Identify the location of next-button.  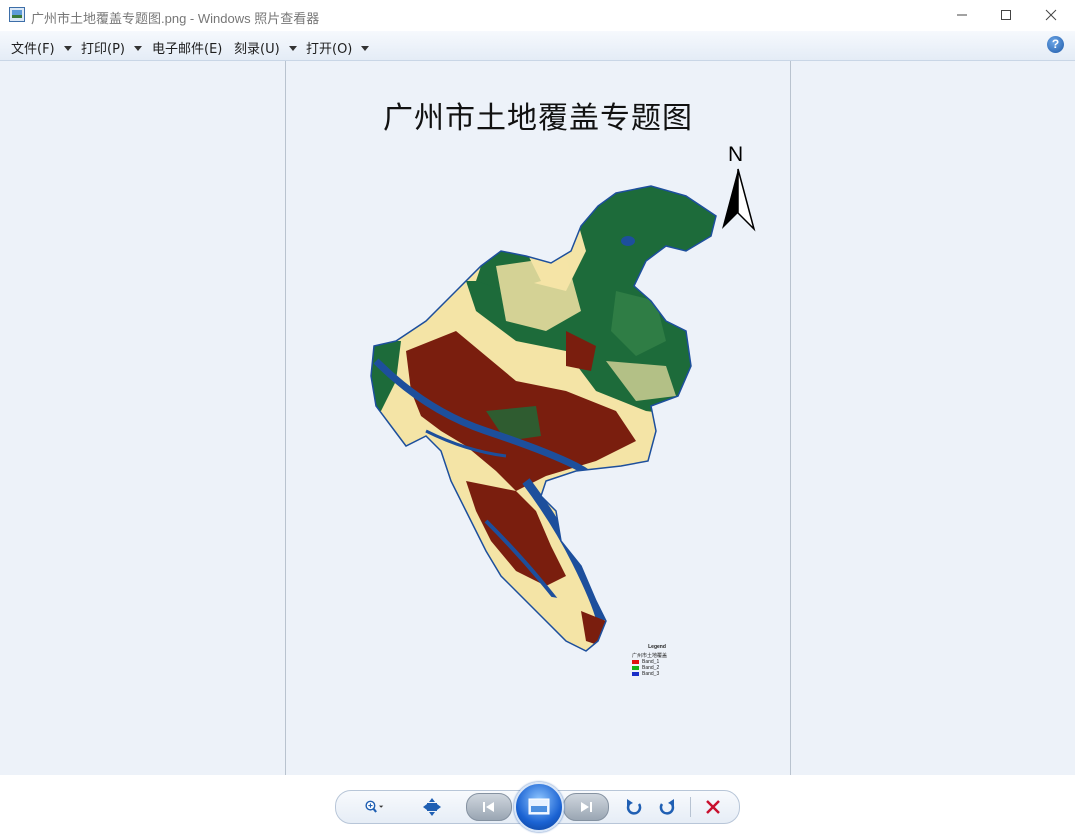
(586, 807).